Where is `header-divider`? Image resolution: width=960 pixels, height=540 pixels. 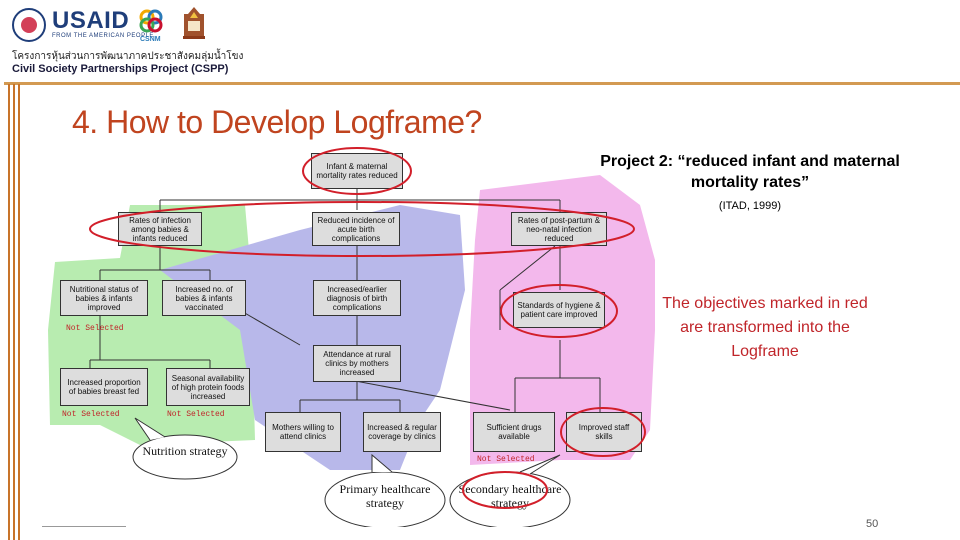
header-divider is located at coordinates (482, 83).